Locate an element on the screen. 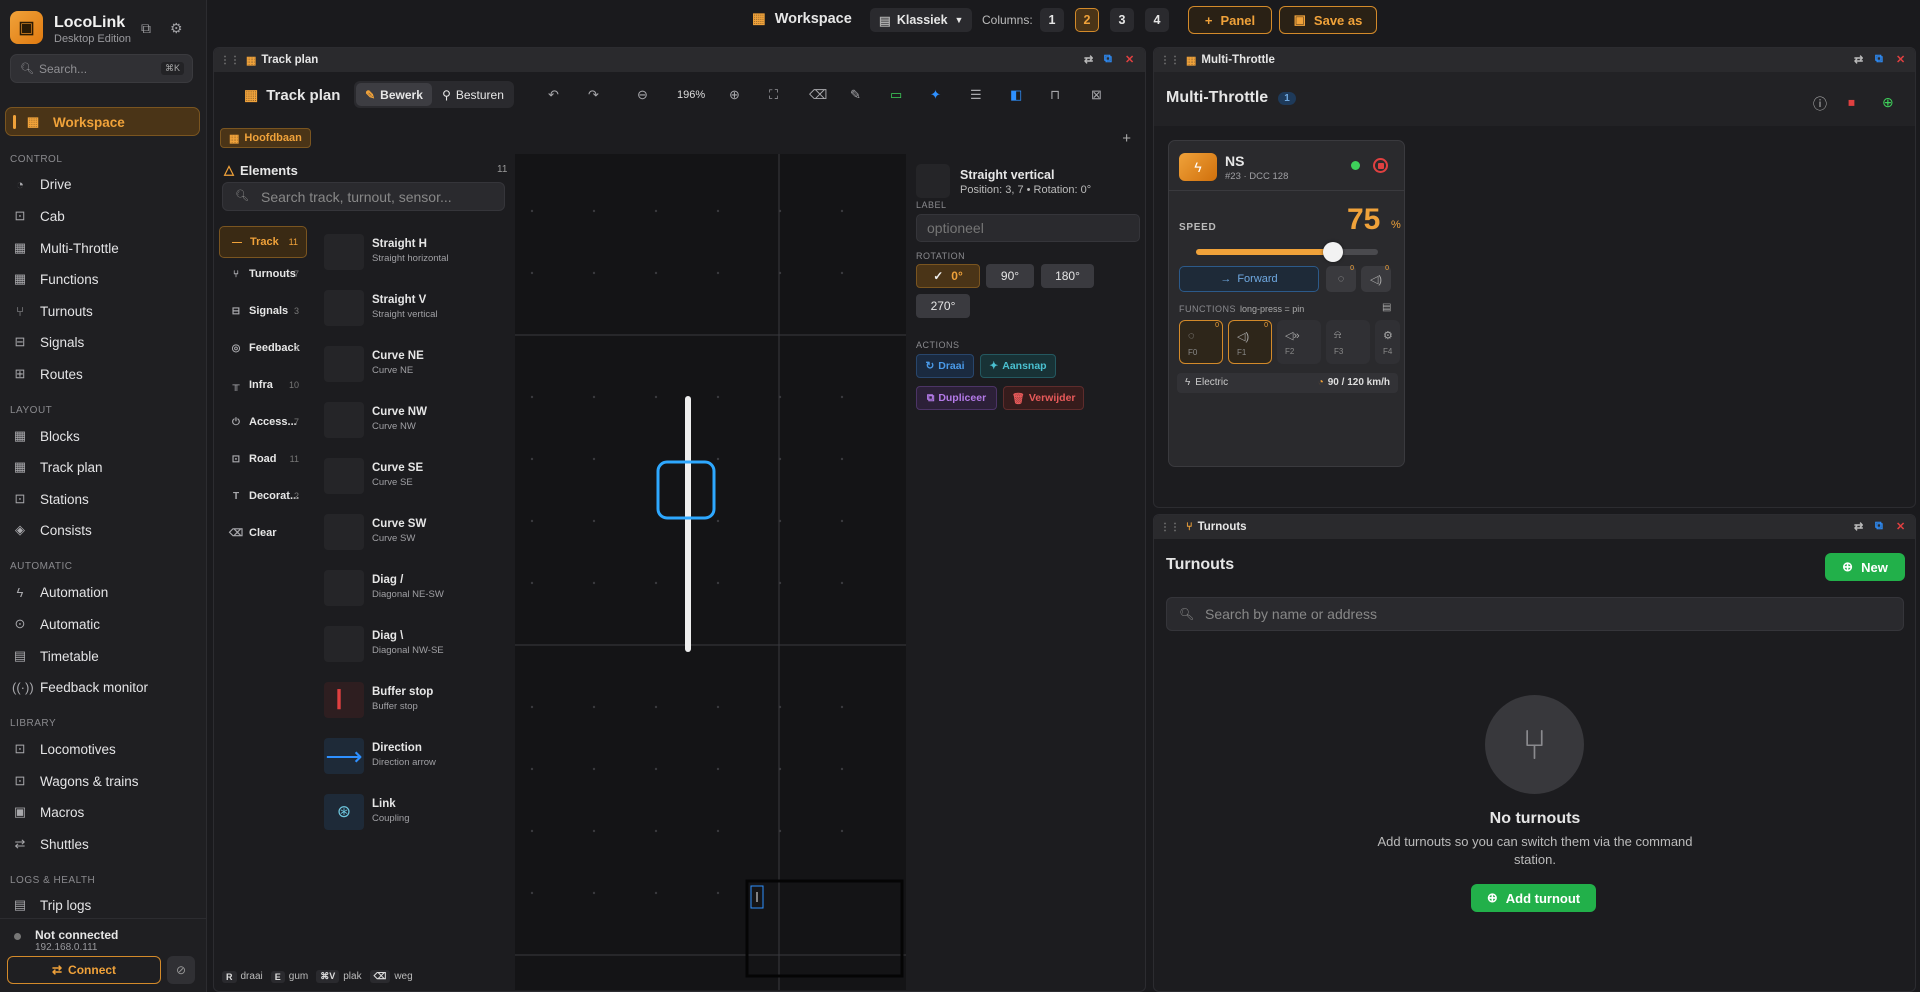  add-tab-icon: + is located at coordinates (1126, 138).